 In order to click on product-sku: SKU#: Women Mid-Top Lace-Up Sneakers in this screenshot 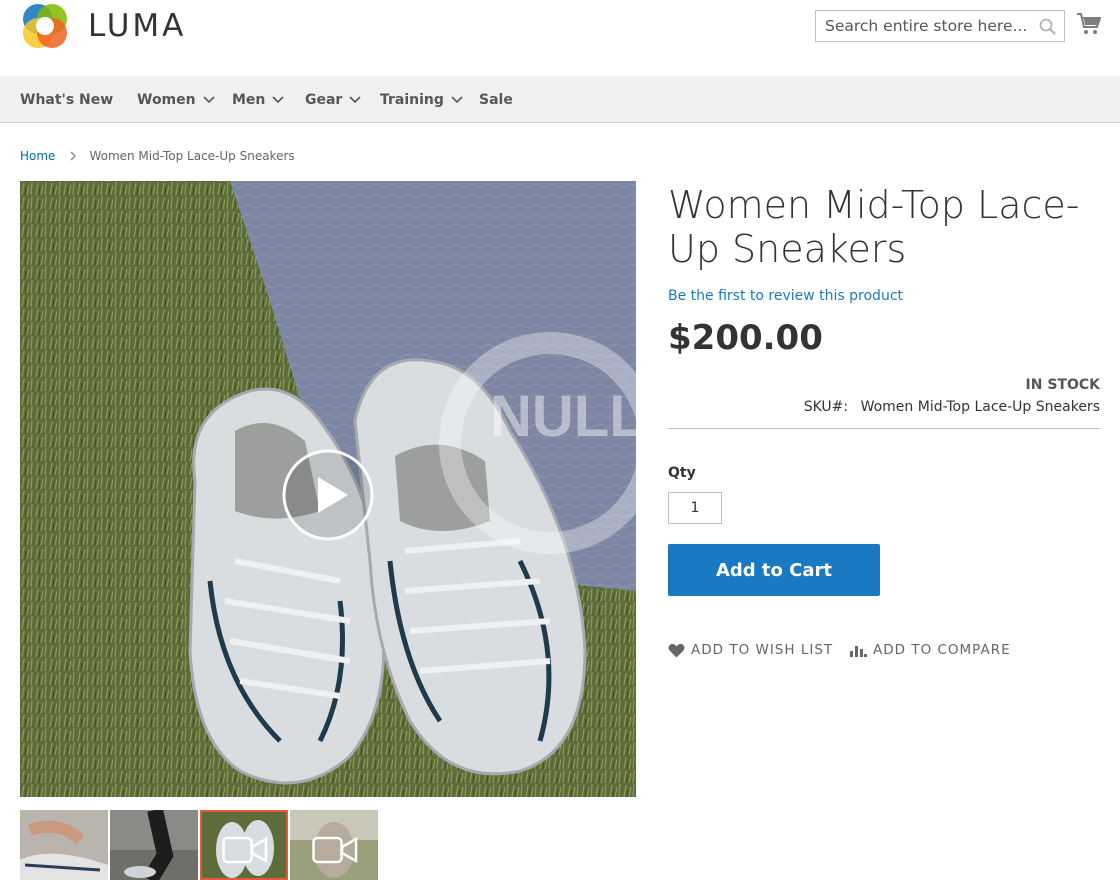, I will do `click(952, 407)`.